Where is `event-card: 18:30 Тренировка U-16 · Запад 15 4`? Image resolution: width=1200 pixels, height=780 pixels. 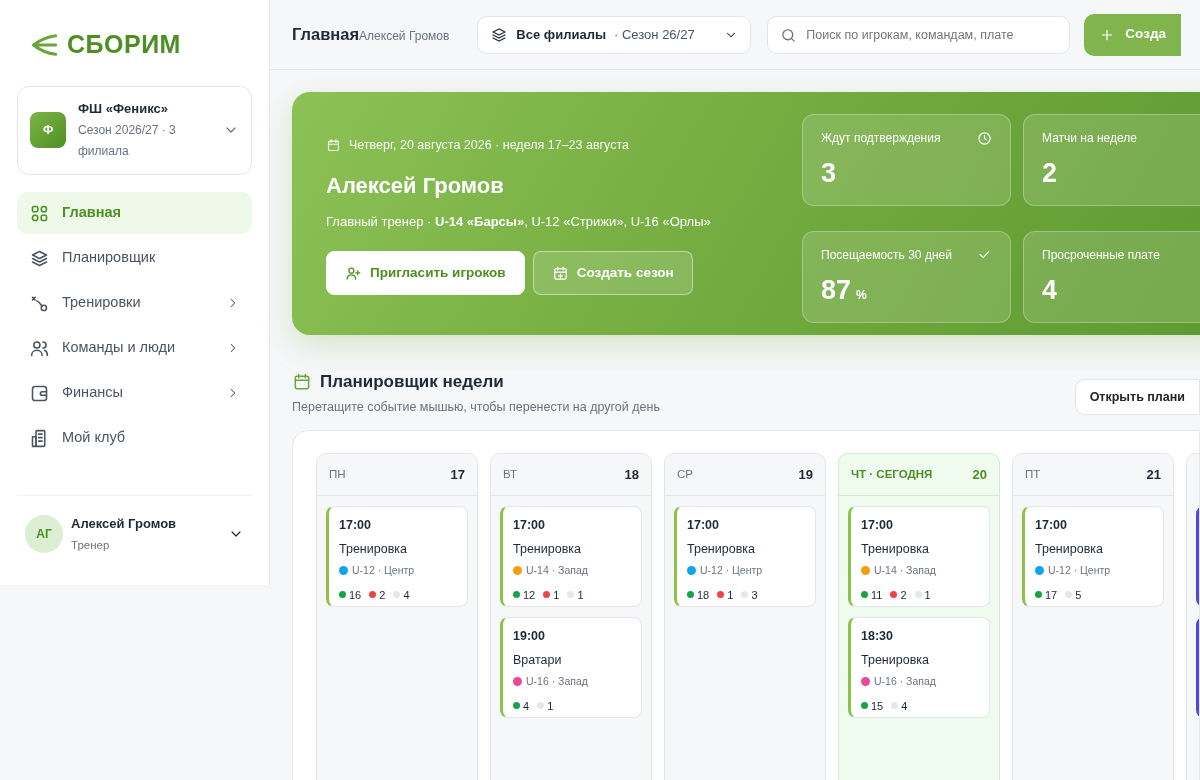 event-card: 18:30 Тренировка U-16 · Запад 15 4 is located at coordinates (919, 668).